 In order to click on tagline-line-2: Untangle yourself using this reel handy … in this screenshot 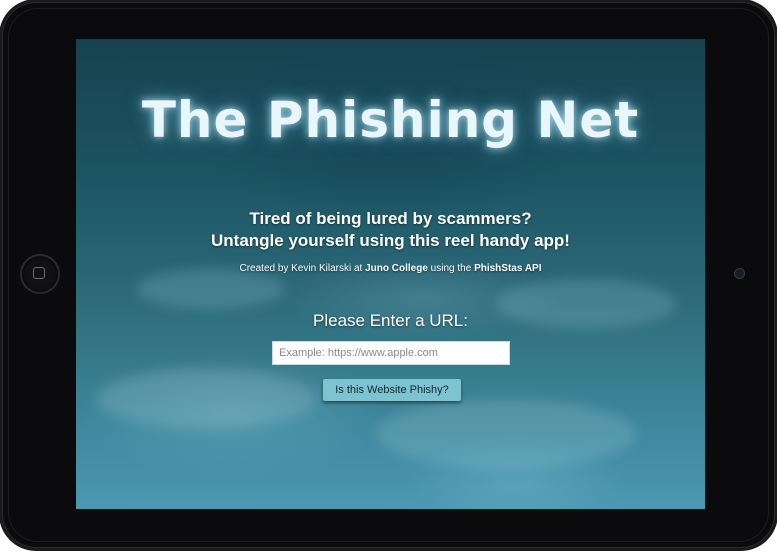, I will do `click(390, 240)`.